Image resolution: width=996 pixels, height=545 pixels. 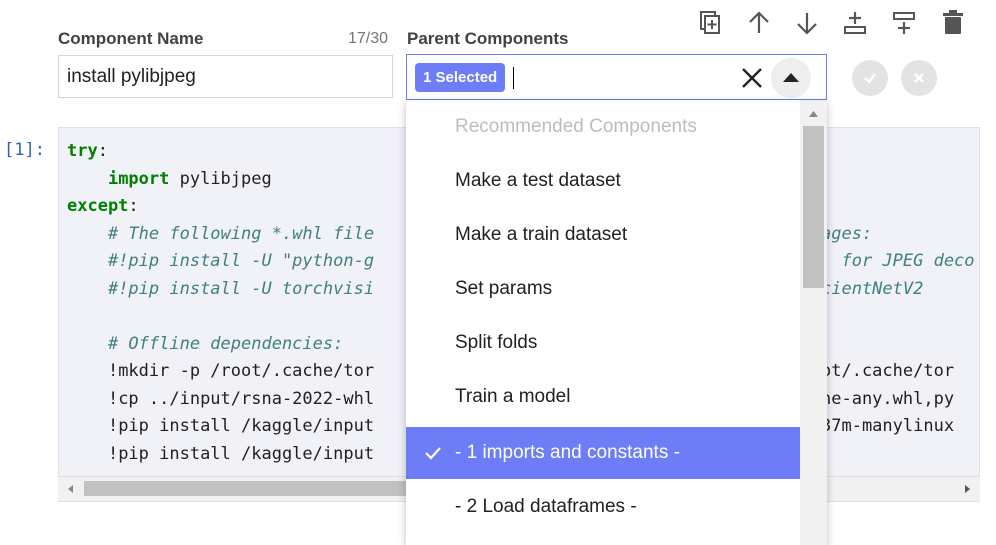 What do you see at coordinates (603, 289) in the screenshot?
I see `dropdown-option: Set params` at bounding box center [603, 289].